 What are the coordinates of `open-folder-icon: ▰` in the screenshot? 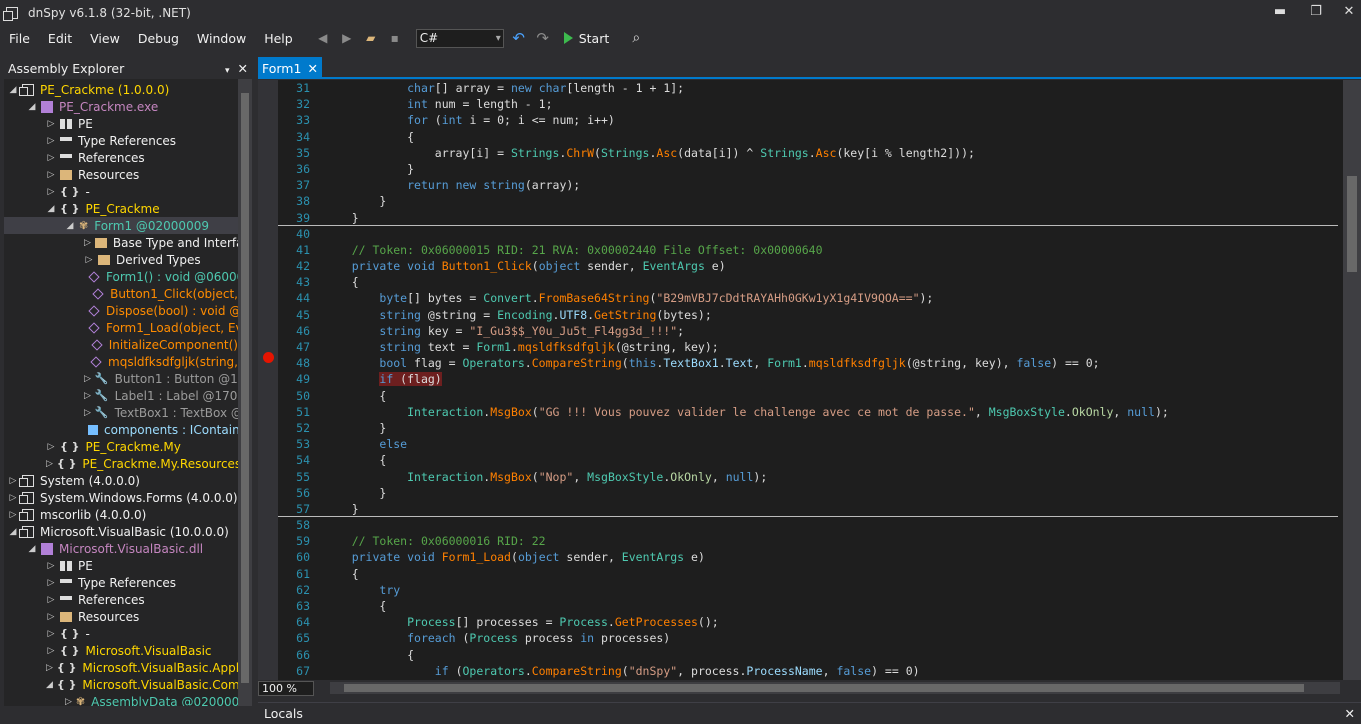 It's located at (371, 38).